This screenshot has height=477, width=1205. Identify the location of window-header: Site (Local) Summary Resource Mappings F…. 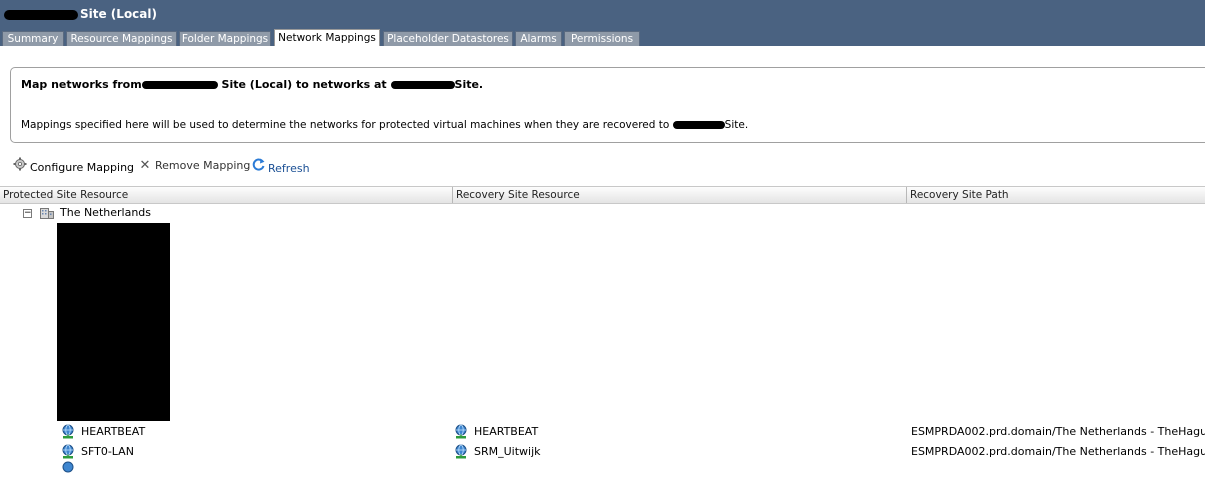
(602, 23).